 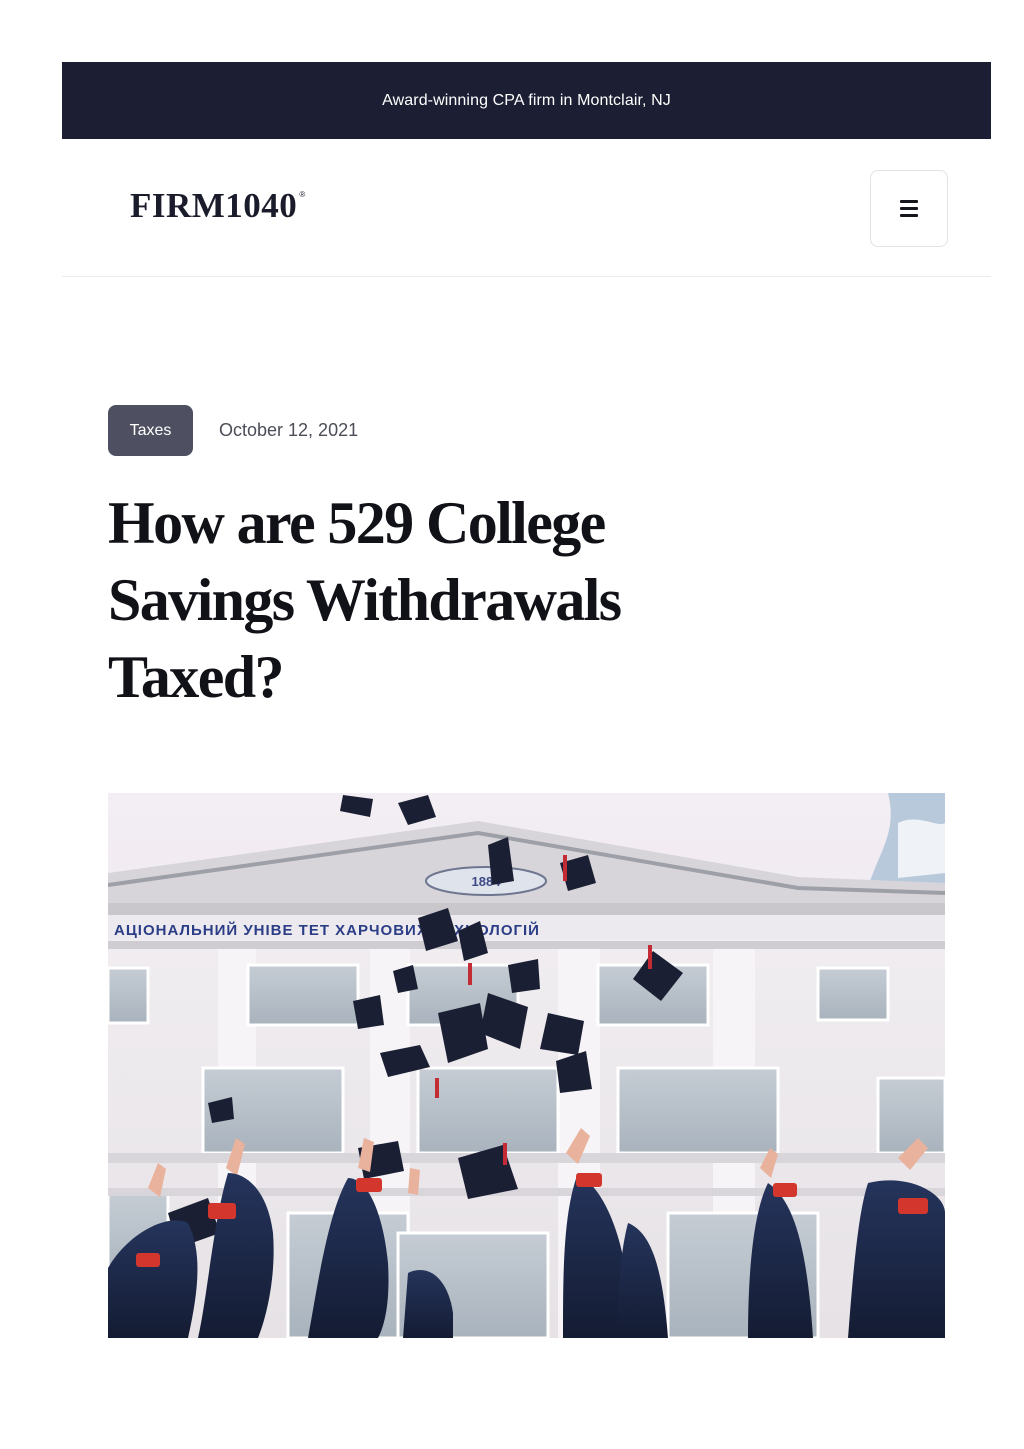 What do you see at coordinates (218, 205) in the screenshot?
I see `site-logo: FIRM1040 ®` at bounding box center [218, 205].